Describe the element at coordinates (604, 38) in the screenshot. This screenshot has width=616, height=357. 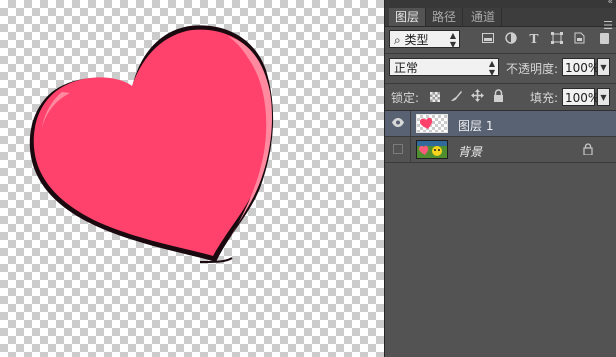
I see `filter-toggle-icon` at that location.